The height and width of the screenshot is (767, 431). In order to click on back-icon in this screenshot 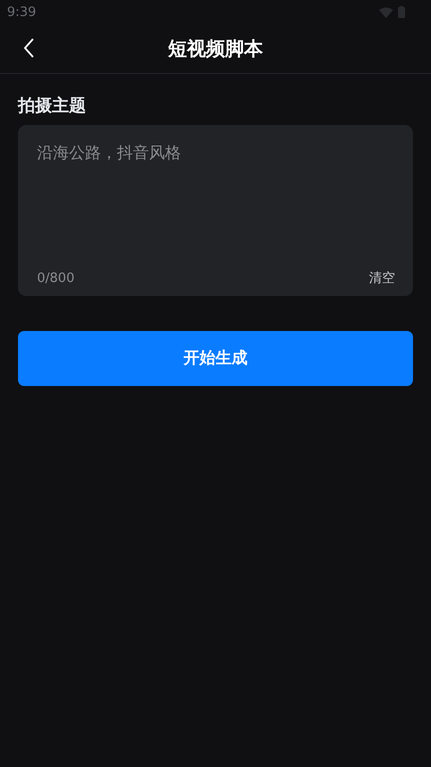, I will do `click(29, 48)`.